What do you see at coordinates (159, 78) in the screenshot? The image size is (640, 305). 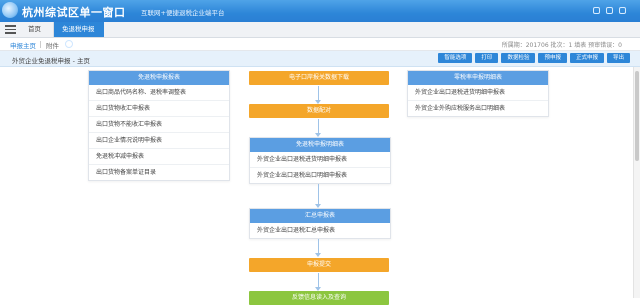 I see `card-title: 免退税申报报表` at bounding box center [159, 78].